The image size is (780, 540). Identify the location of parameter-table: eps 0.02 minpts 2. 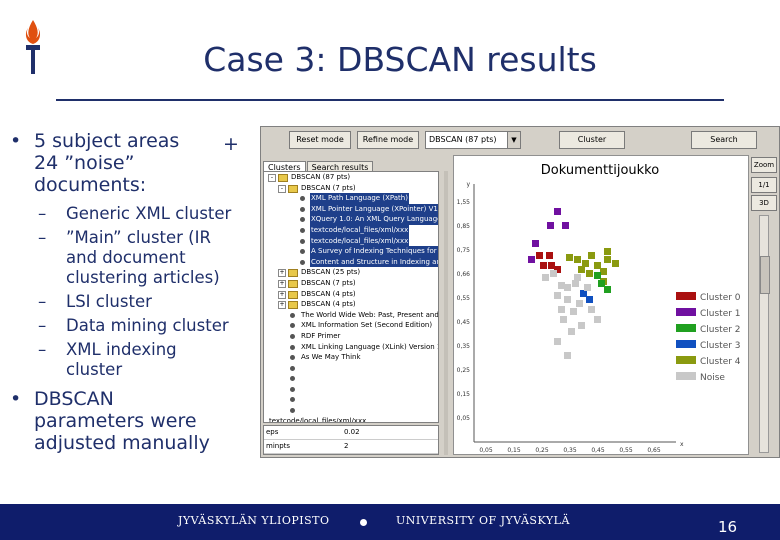
(351, 440).